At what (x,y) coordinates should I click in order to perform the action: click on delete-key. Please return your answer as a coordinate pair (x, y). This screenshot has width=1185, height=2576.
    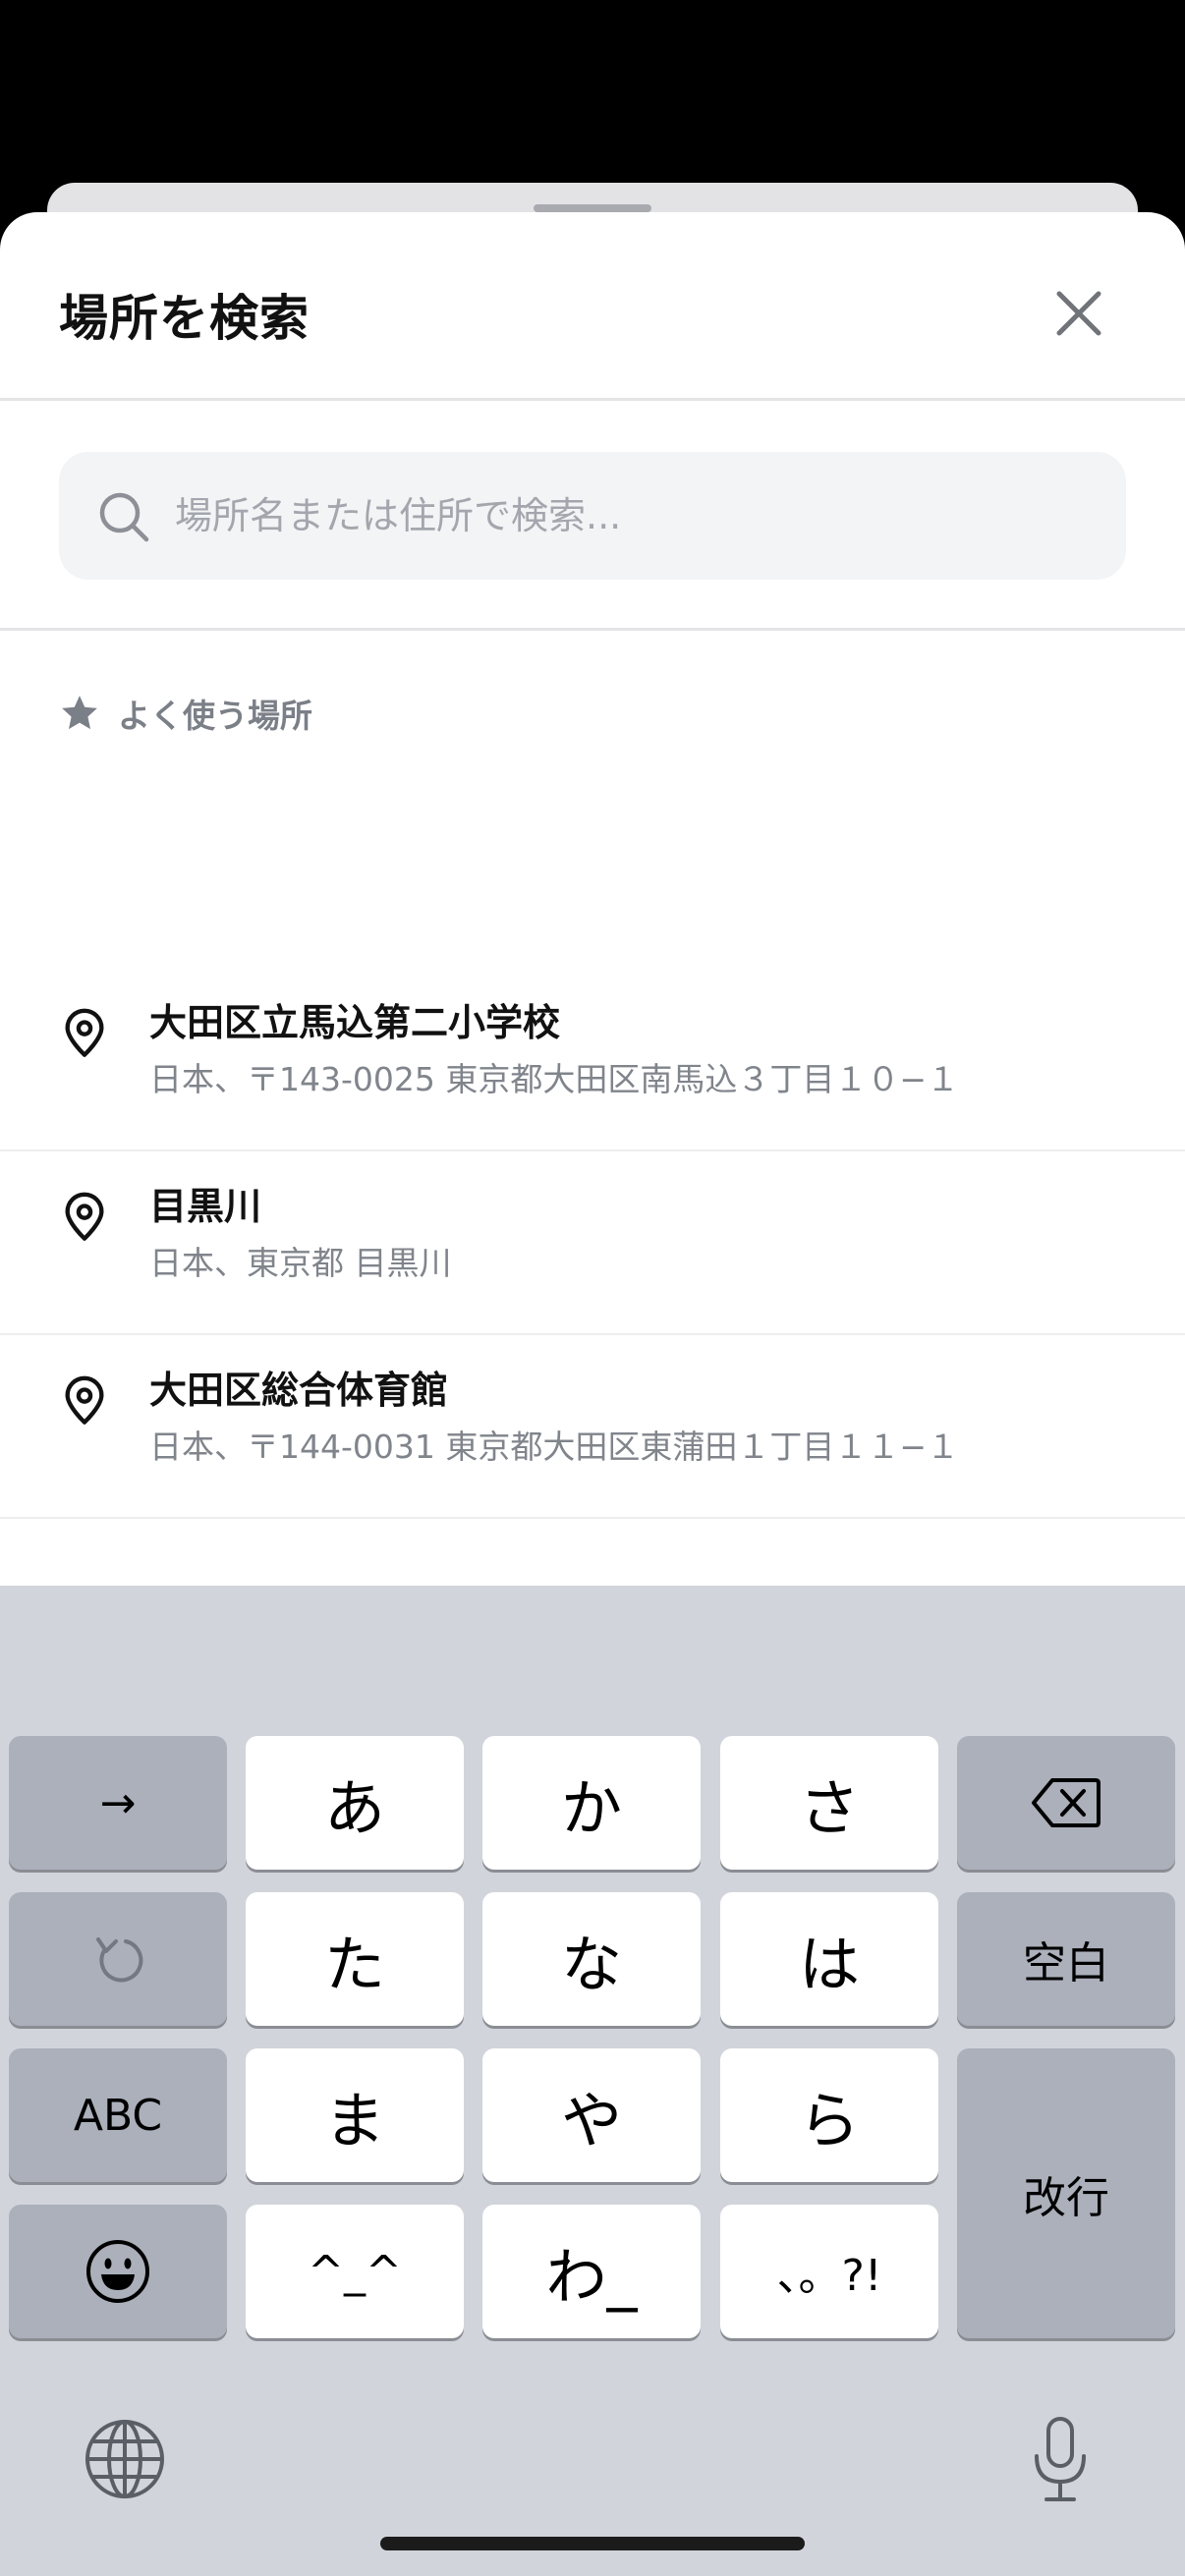
    Looking at the image, I should click on (1066, 1803).